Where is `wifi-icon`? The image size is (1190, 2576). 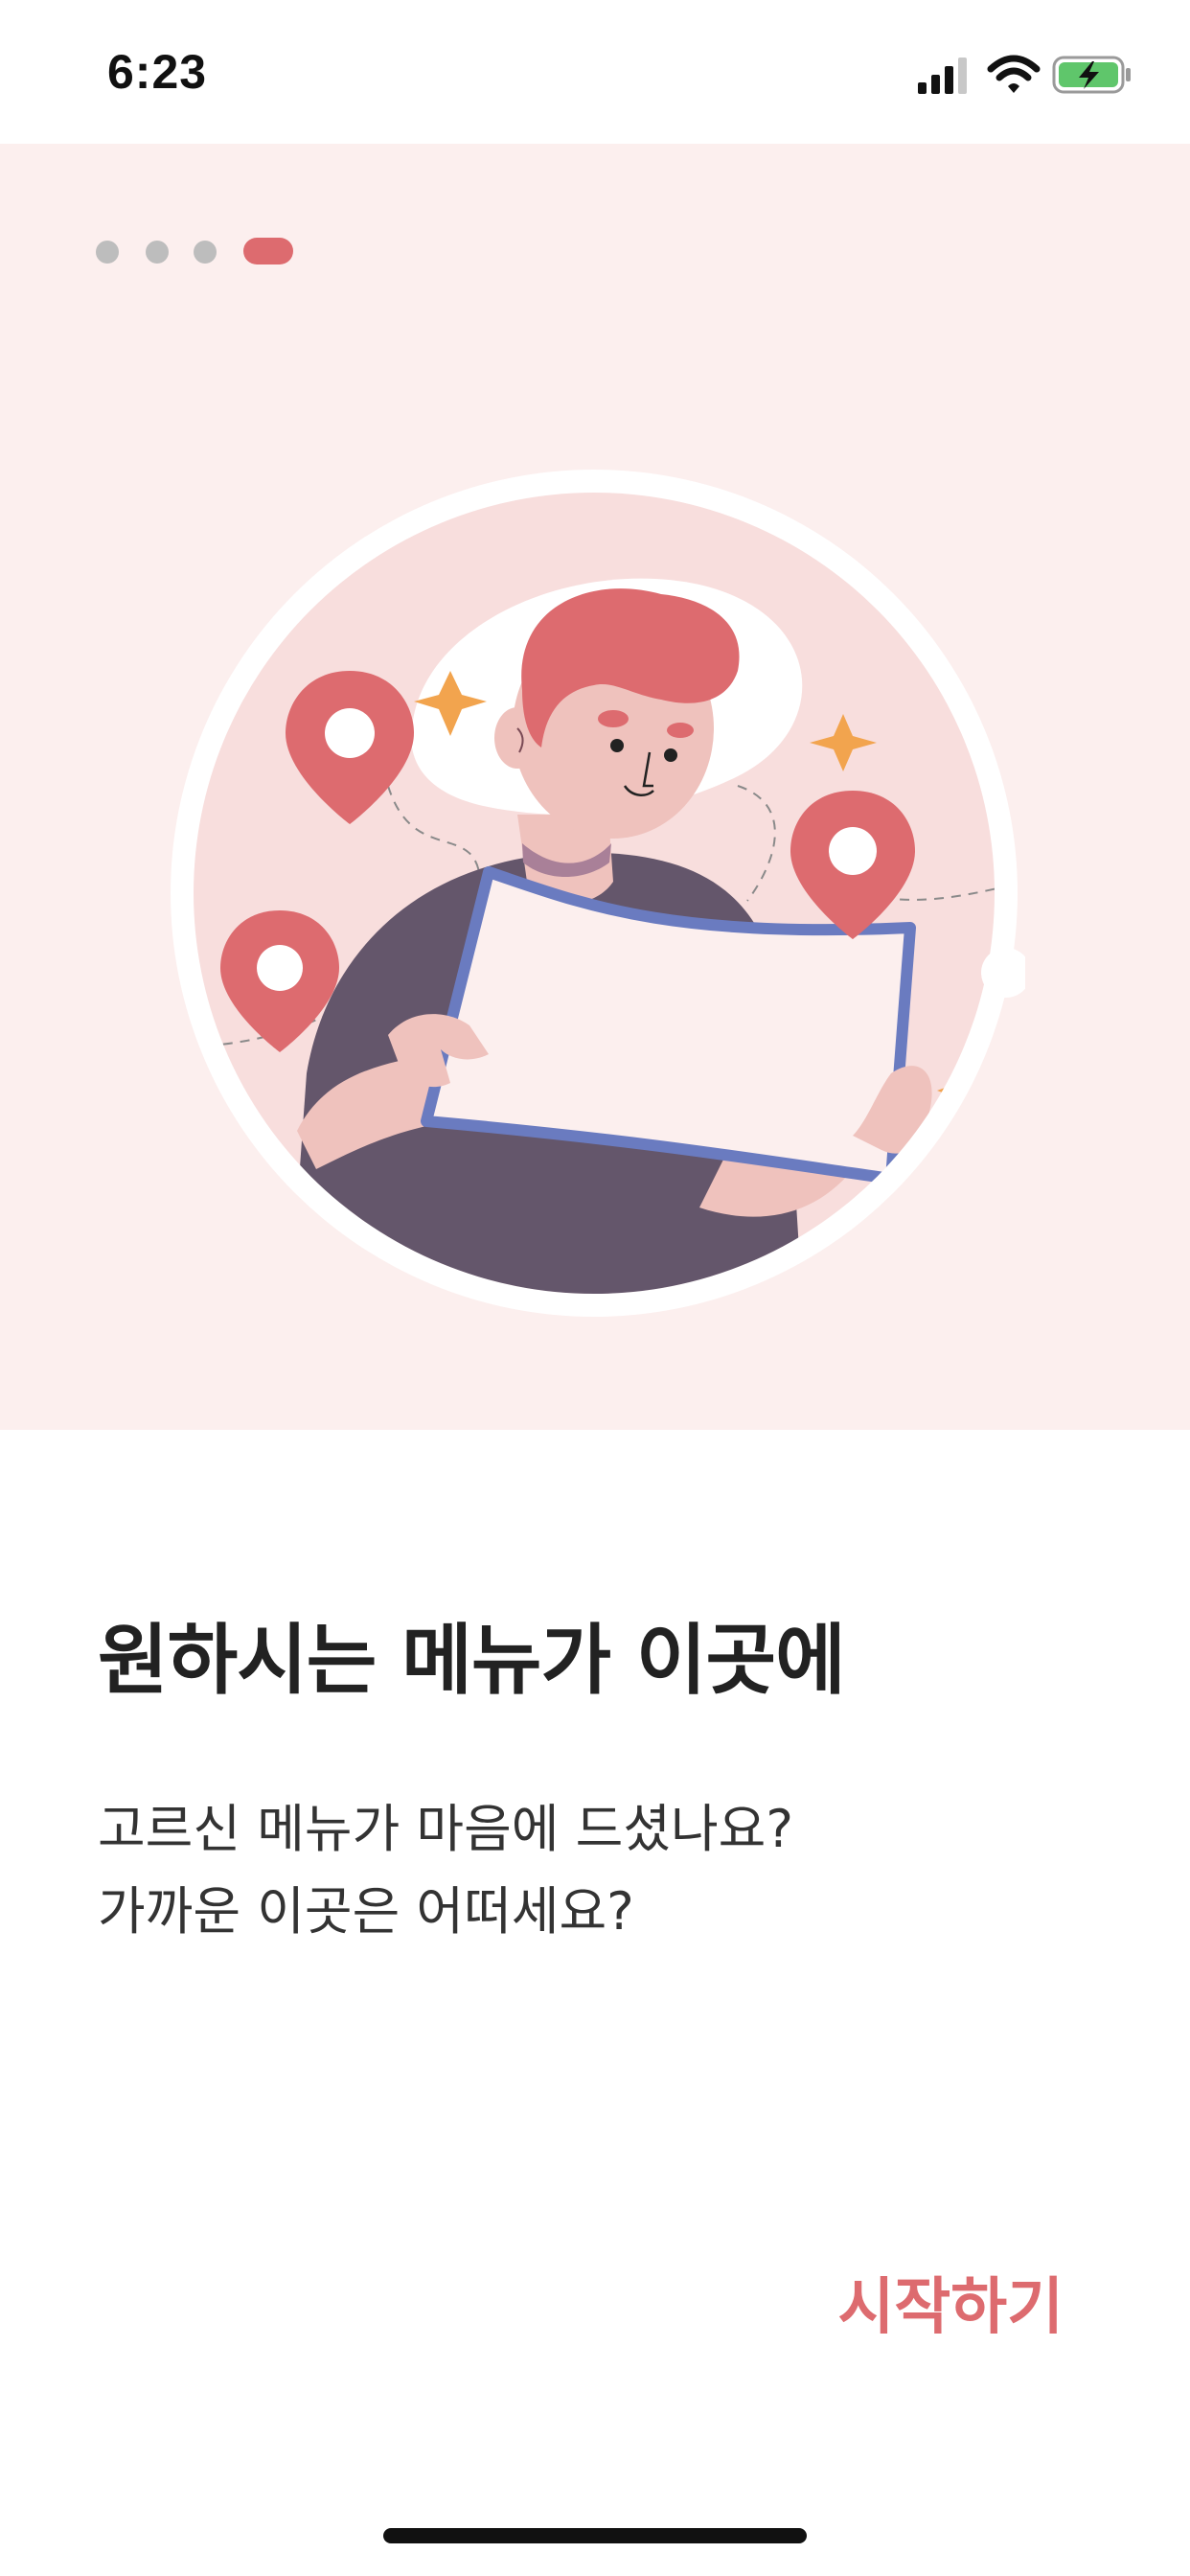
wifi-icon is located at coordinates (1014, 77).